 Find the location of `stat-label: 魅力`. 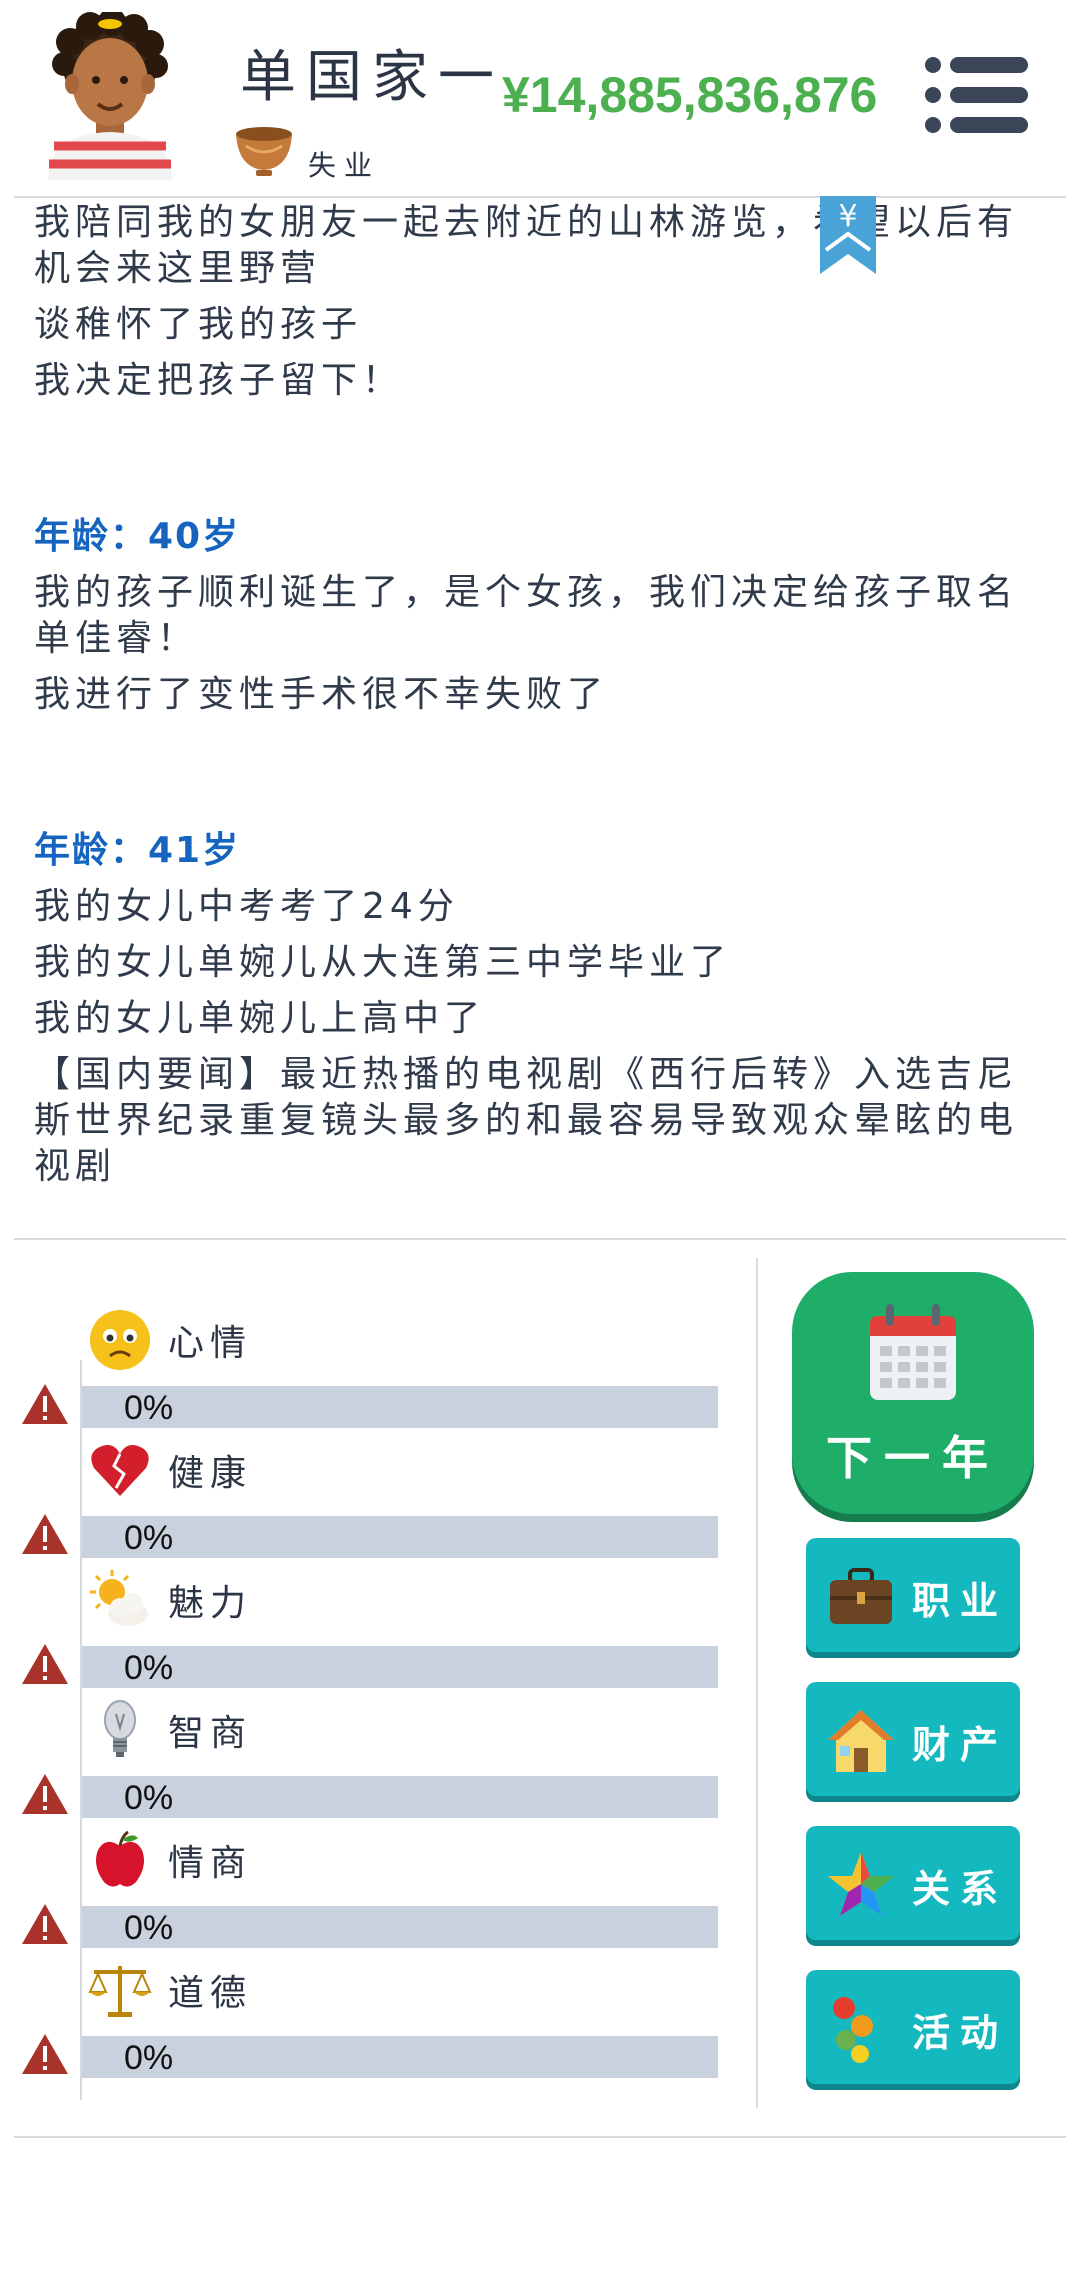

stat-label: 魅力 is located at coordinates (210, 1603).